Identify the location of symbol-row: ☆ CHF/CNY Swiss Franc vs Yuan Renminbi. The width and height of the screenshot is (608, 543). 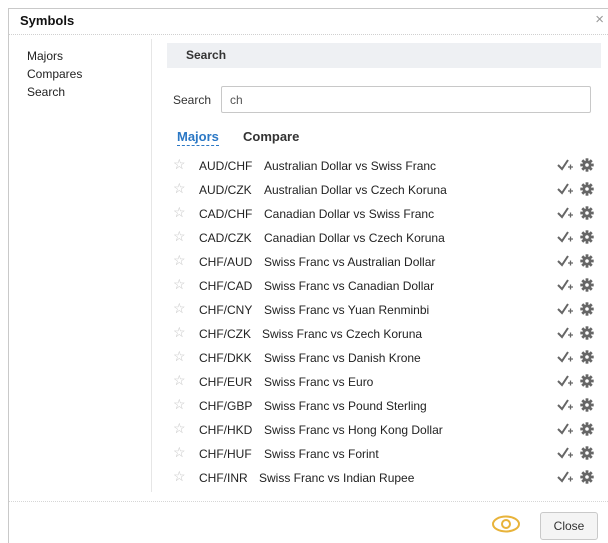
(384, 310).